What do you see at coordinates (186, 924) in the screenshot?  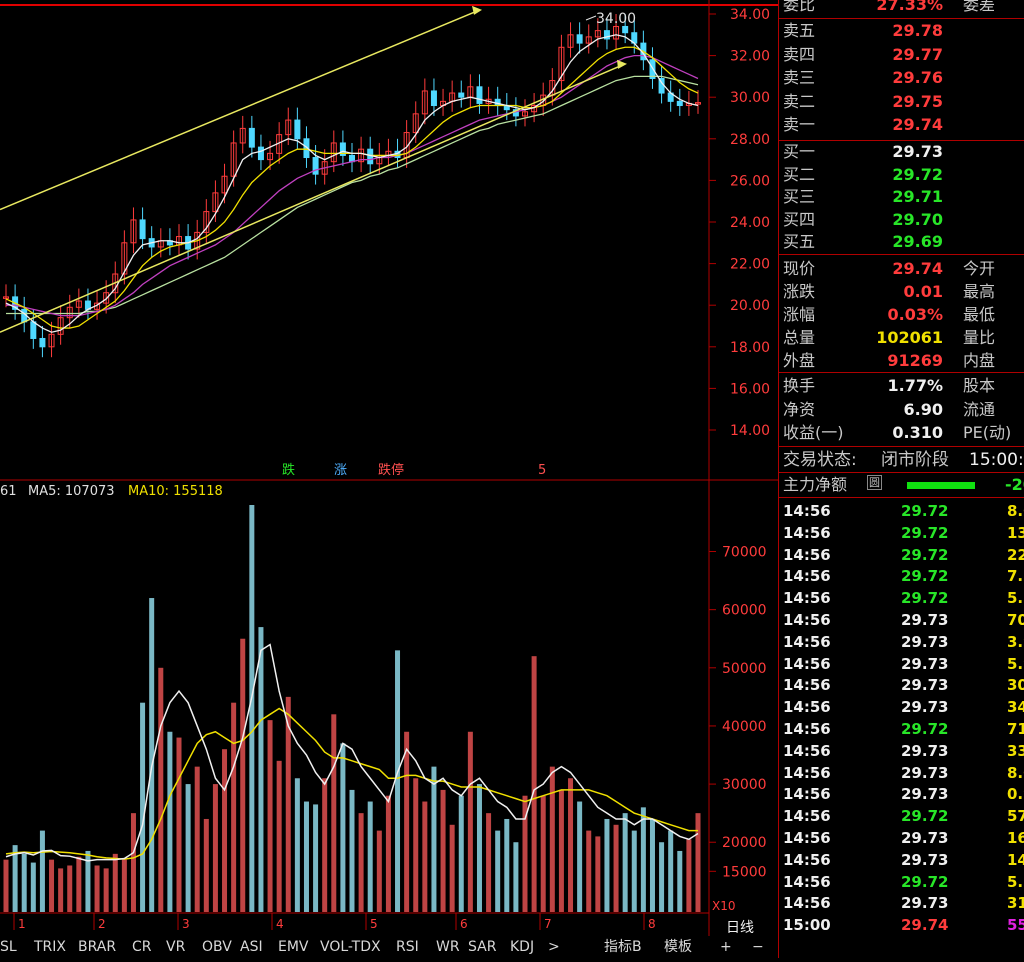 I see `x-axis-label: 3` at bounding box center [186, 924].